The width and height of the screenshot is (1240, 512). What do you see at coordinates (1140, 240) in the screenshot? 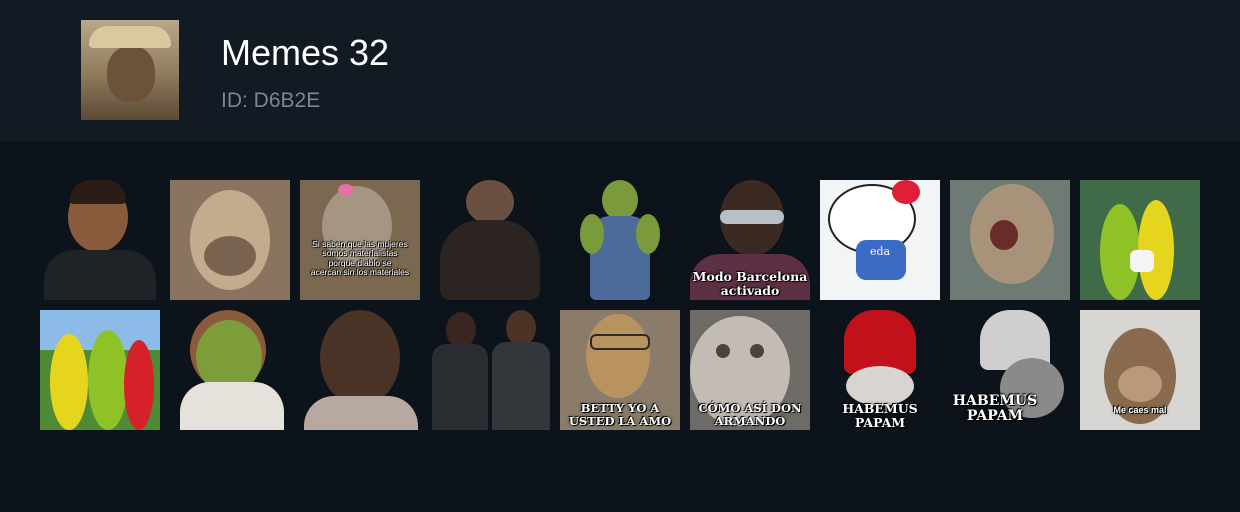
I see `sticker-teletubbies-hug` at bounding box center [1140, 240].